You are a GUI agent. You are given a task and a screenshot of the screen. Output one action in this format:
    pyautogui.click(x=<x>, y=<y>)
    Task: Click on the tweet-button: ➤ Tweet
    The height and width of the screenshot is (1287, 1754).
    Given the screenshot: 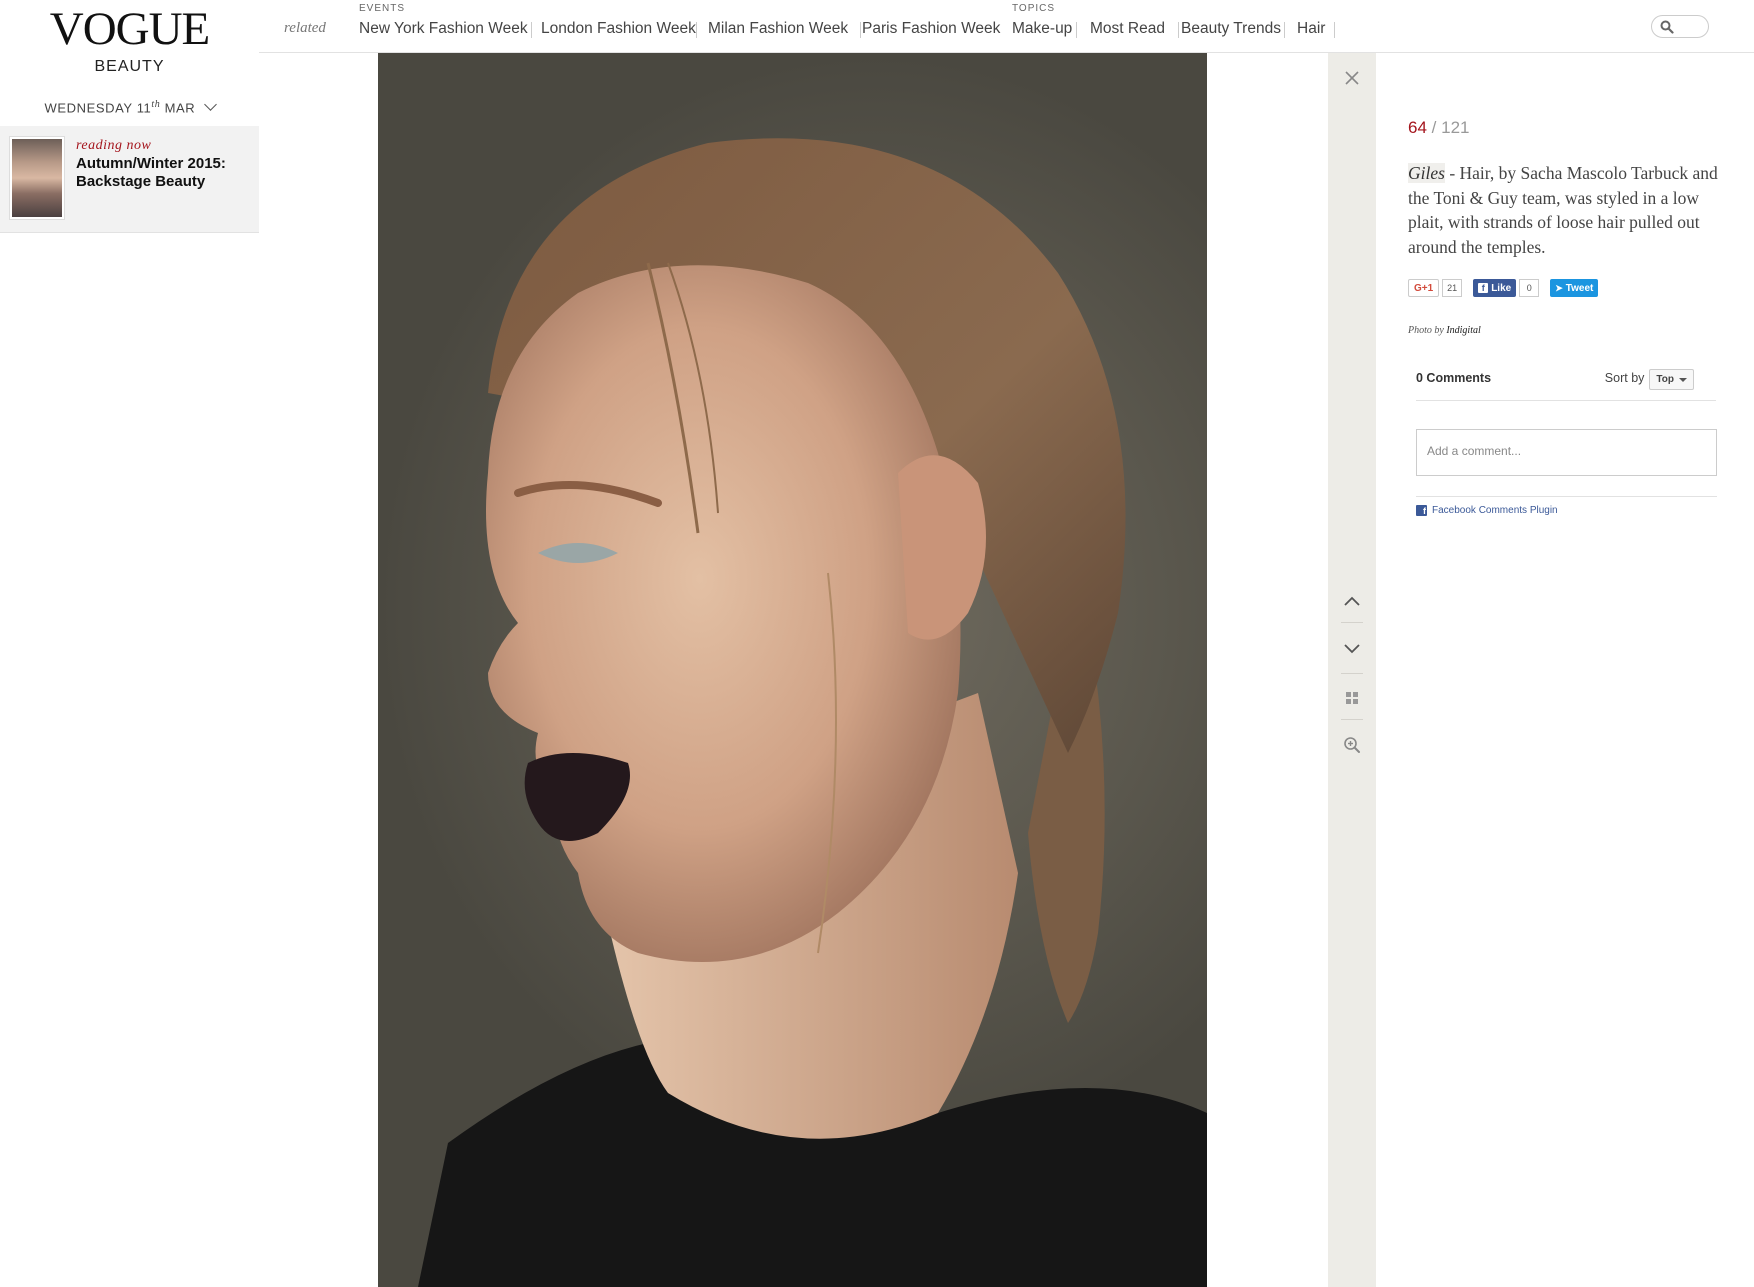 What is the action you would take?
    pyautogui.click(x=1574, y=288)
    